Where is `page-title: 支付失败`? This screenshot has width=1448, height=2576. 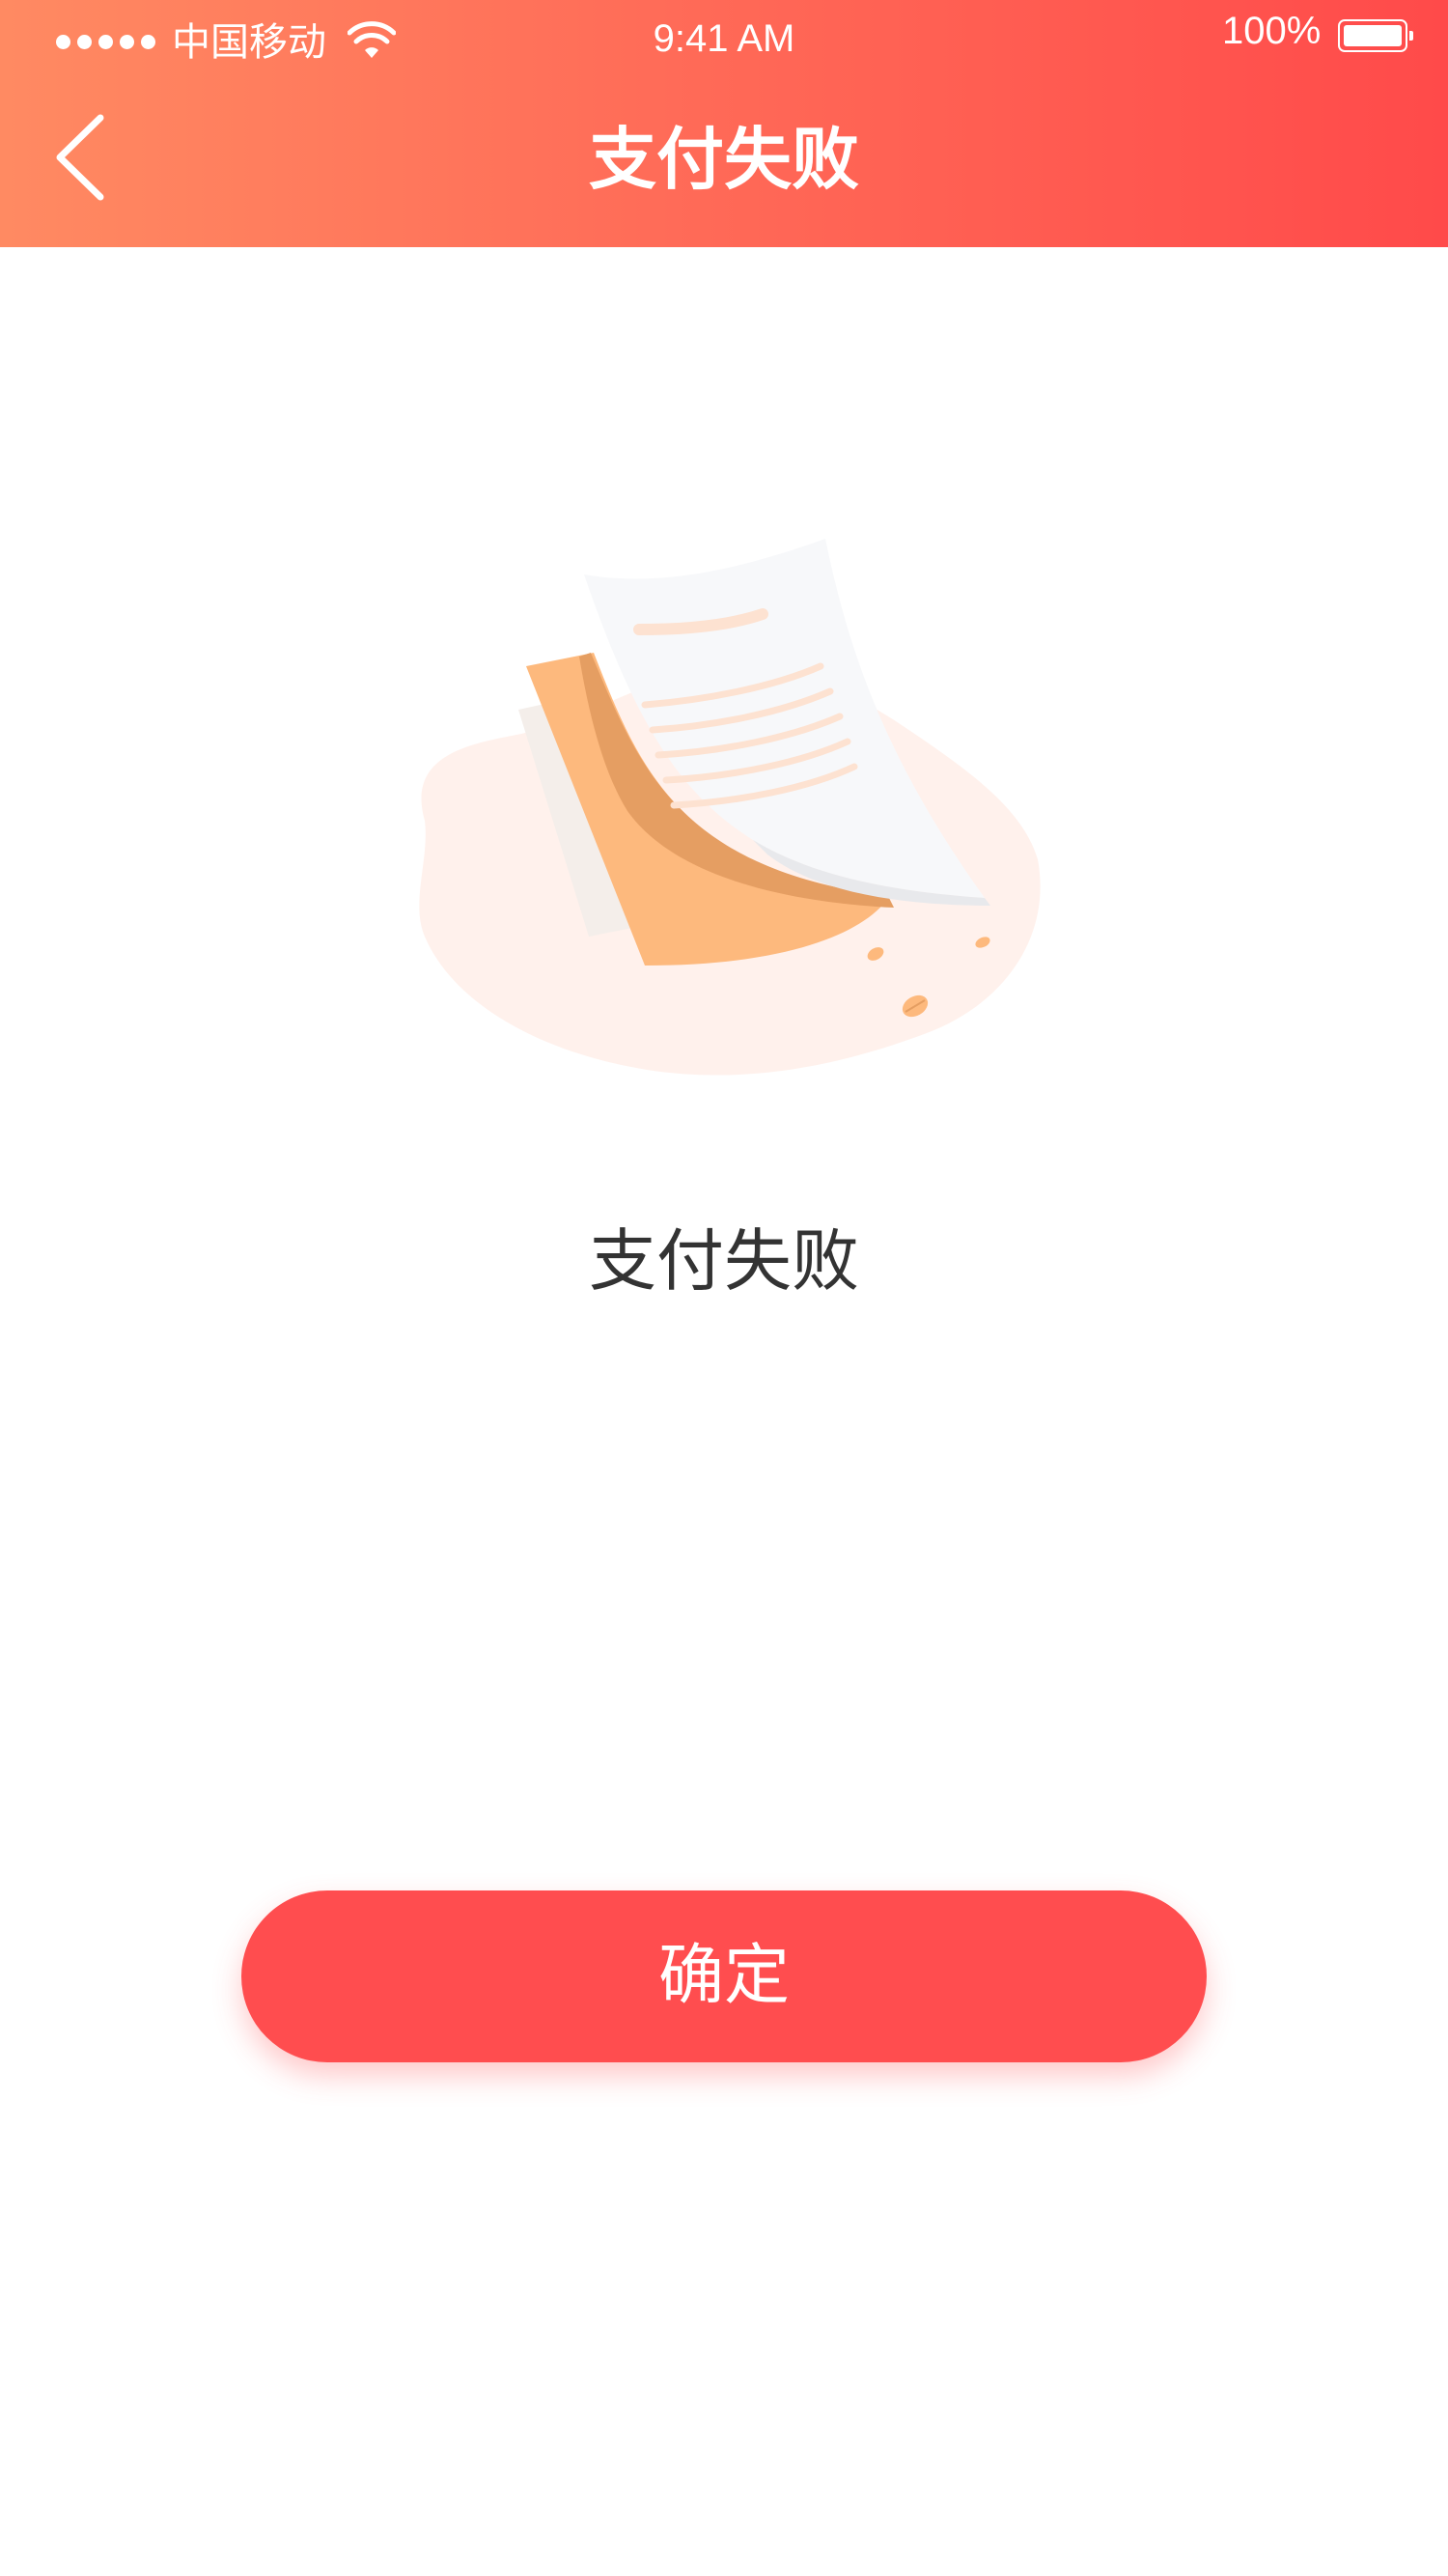 page-title: 支付失败 is located at coordinates (724, 160).